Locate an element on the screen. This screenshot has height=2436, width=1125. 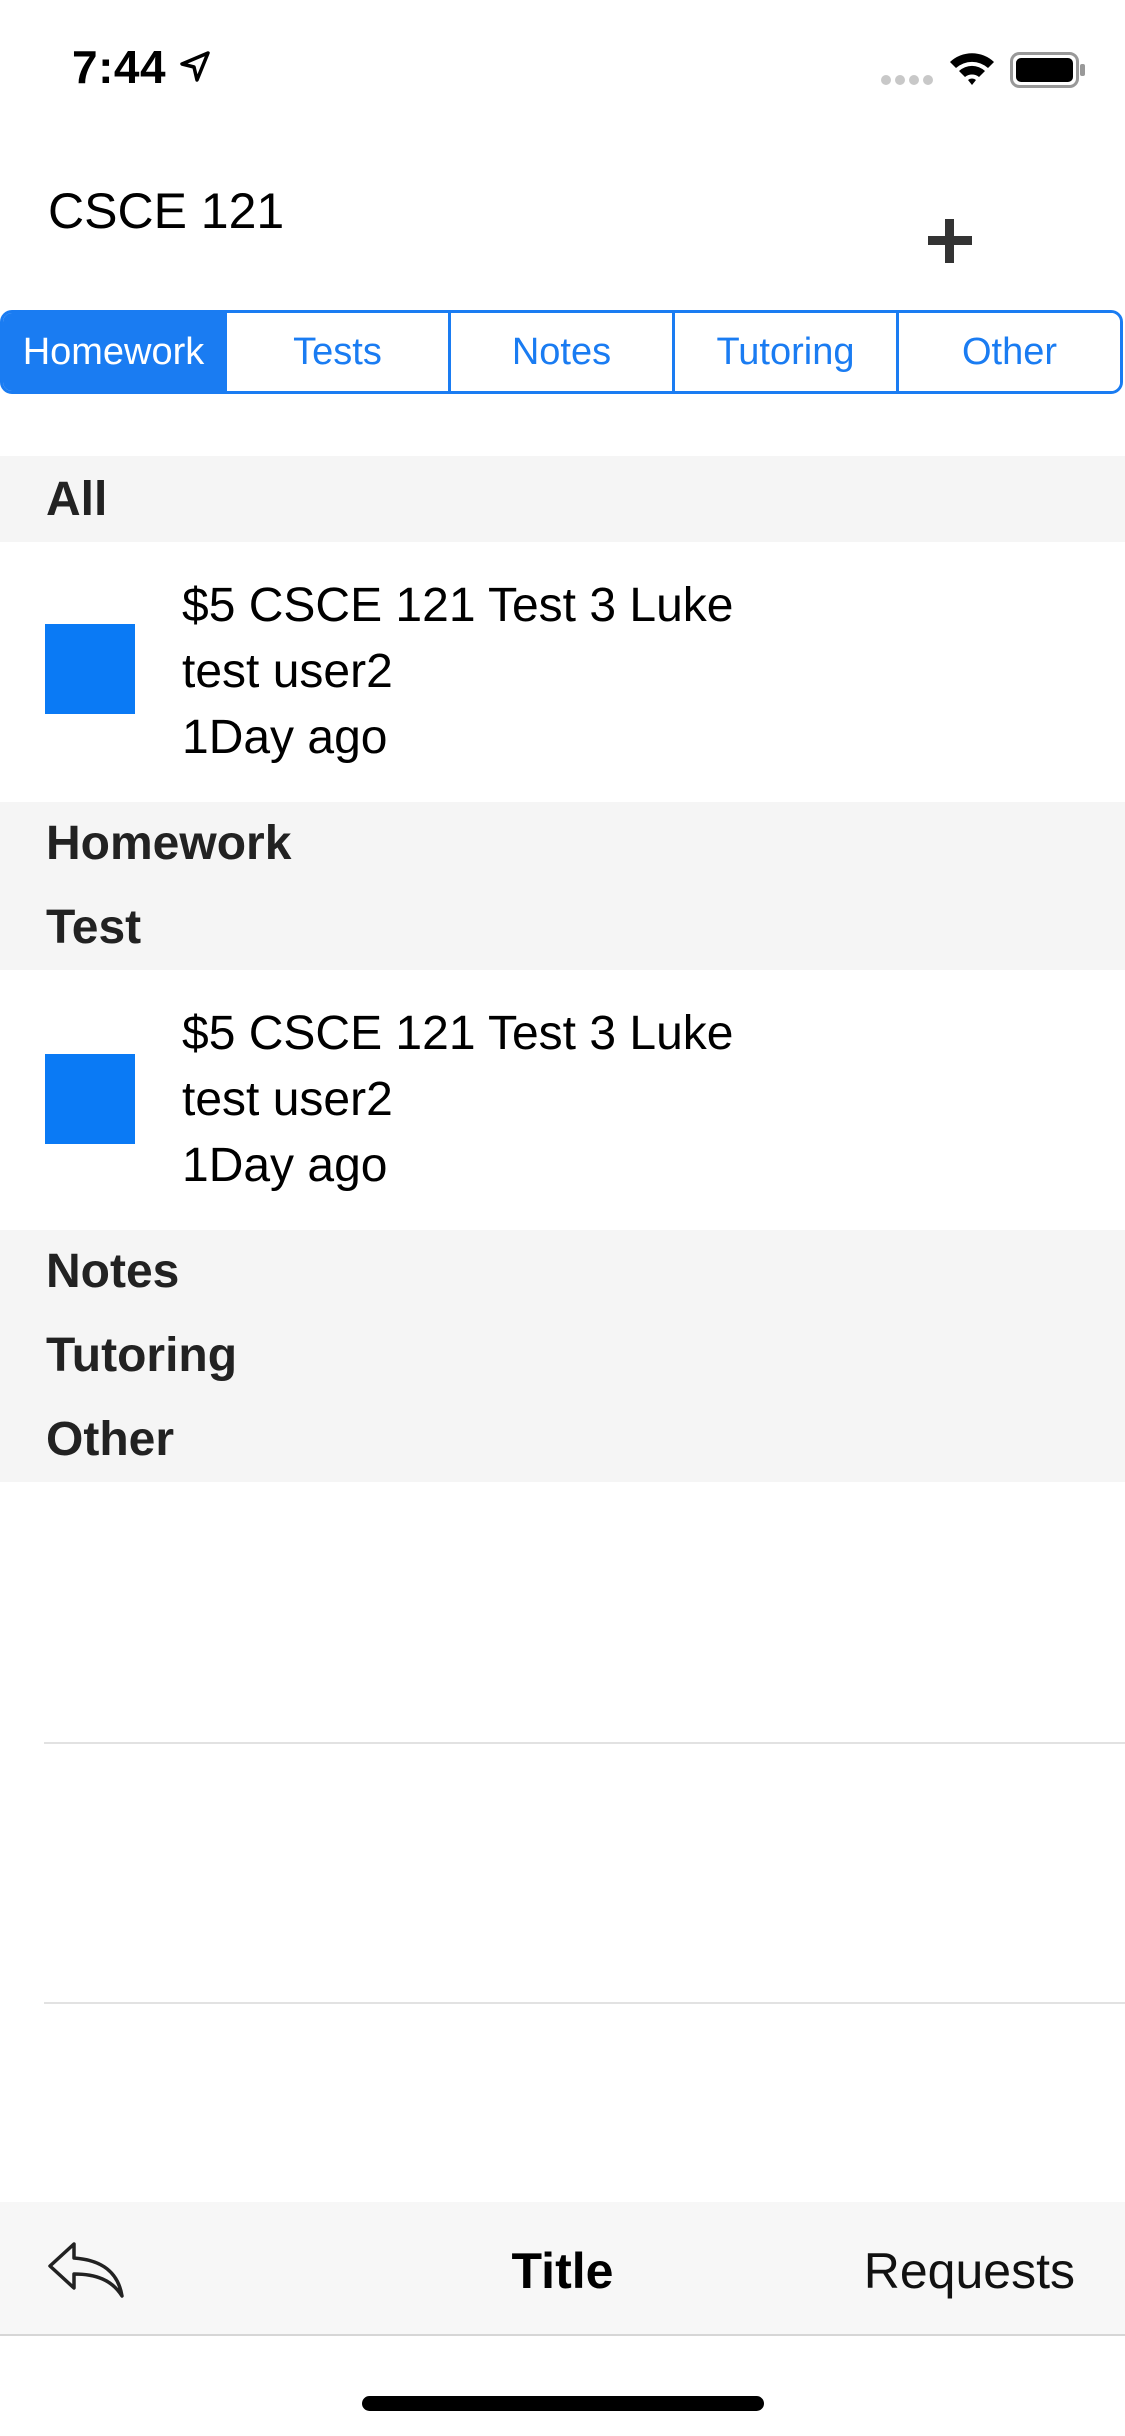
section-label-tutoring: Tutoring is located at coordinates (142, 1355).